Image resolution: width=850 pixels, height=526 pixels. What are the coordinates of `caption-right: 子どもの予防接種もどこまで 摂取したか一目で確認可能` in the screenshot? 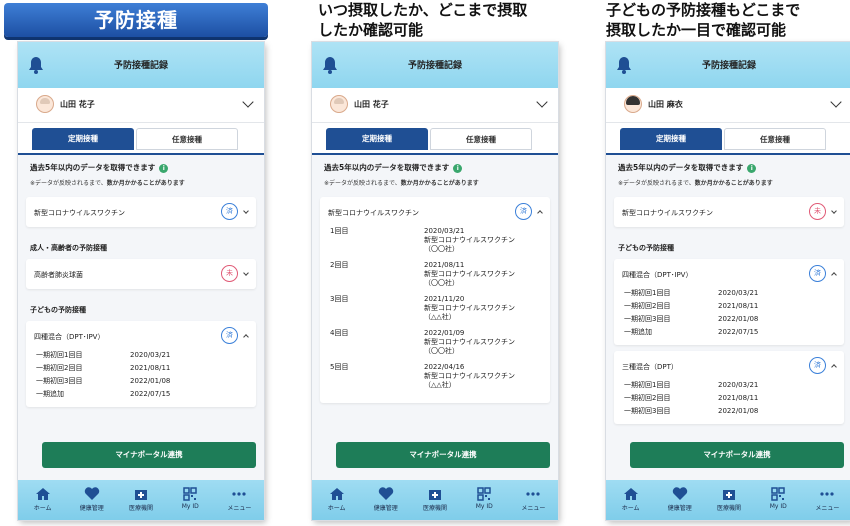 It's located at (703, 20).